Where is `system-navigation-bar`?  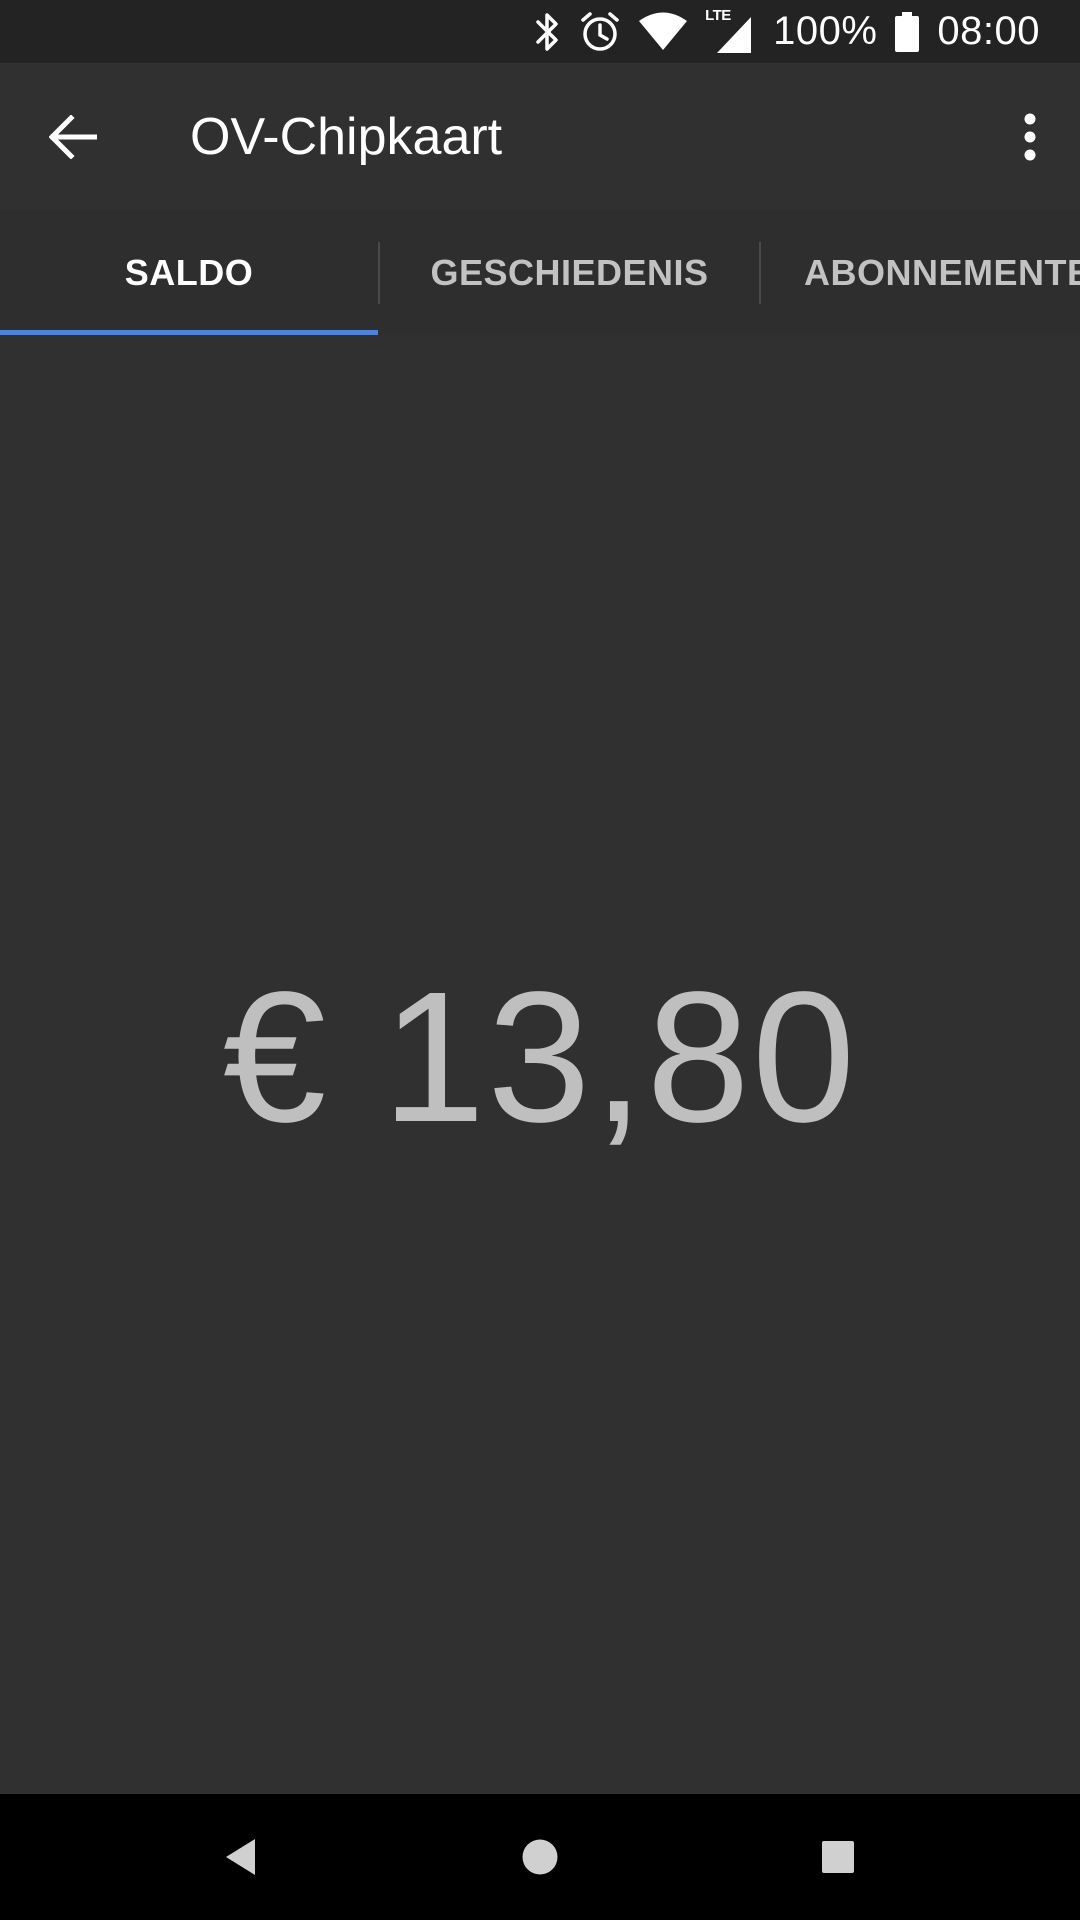
system-navigation-bar is located at coordinates (540, 1857).